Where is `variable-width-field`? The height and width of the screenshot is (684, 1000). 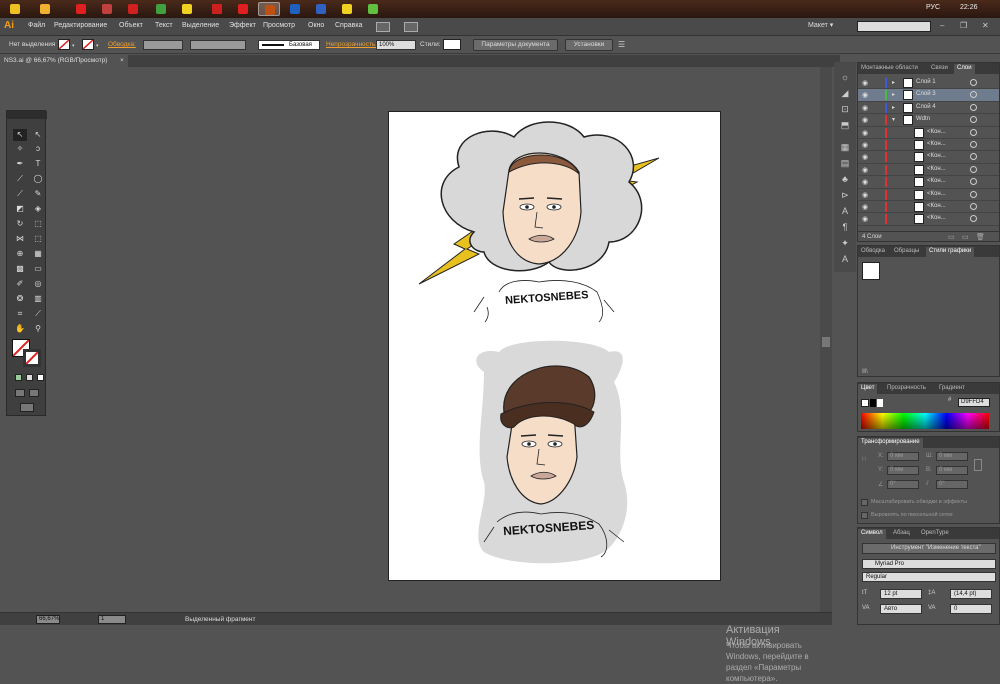
variable-width-field is located at coordinates (218, 45).